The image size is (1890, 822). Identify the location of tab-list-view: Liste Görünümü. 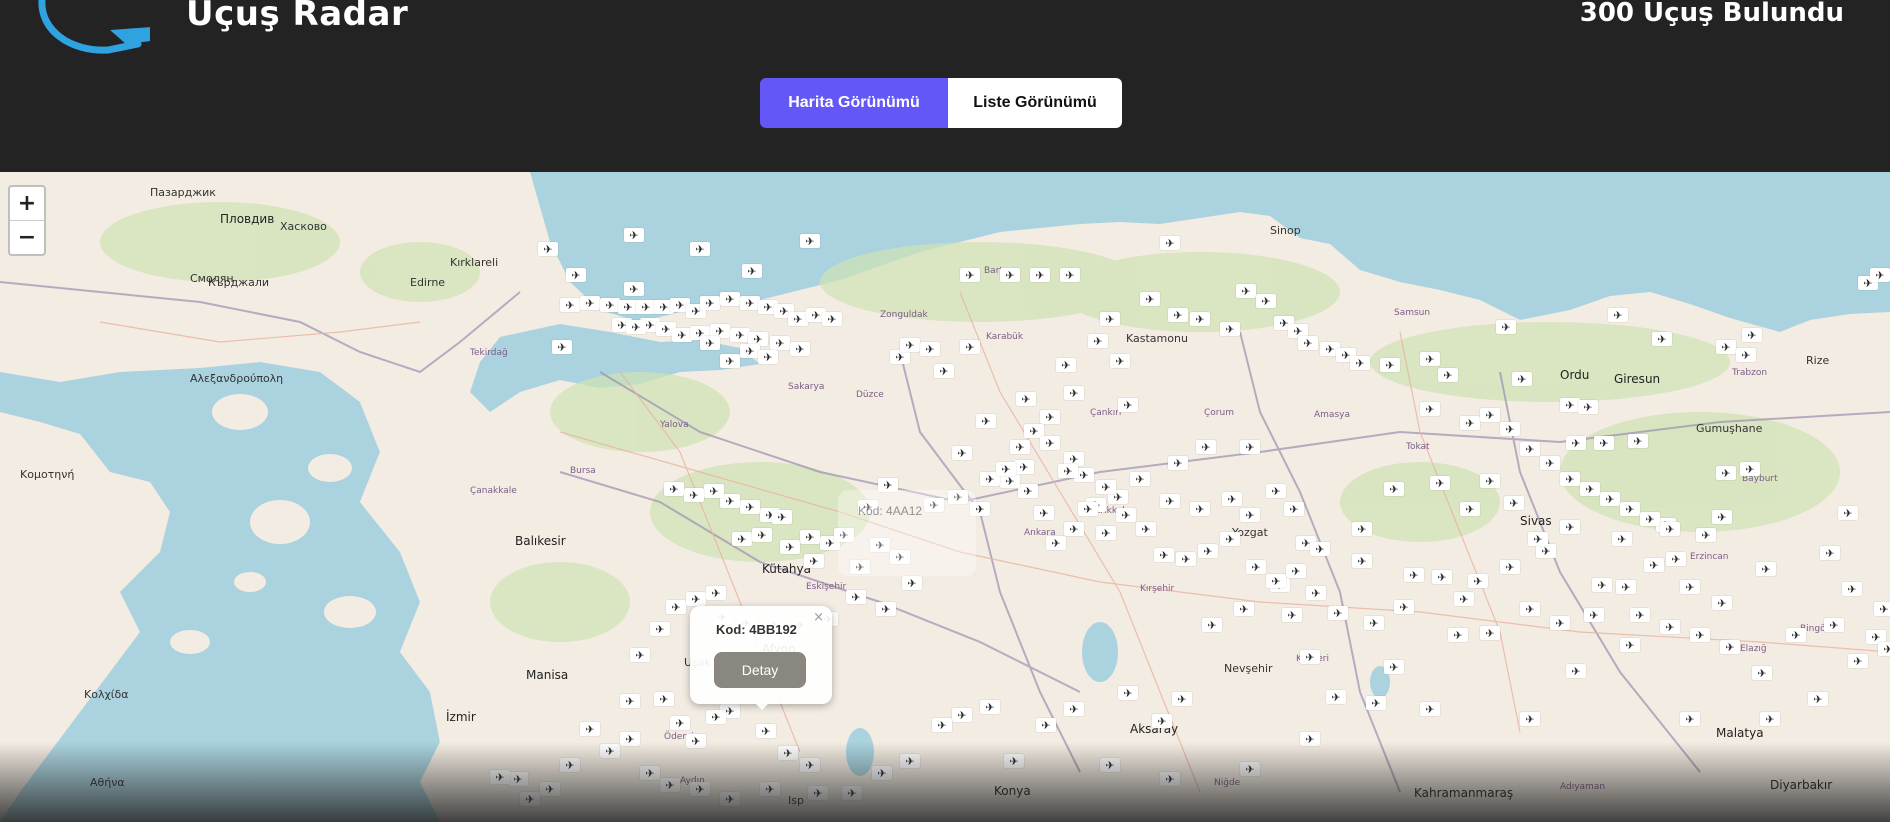
(1035, 103).